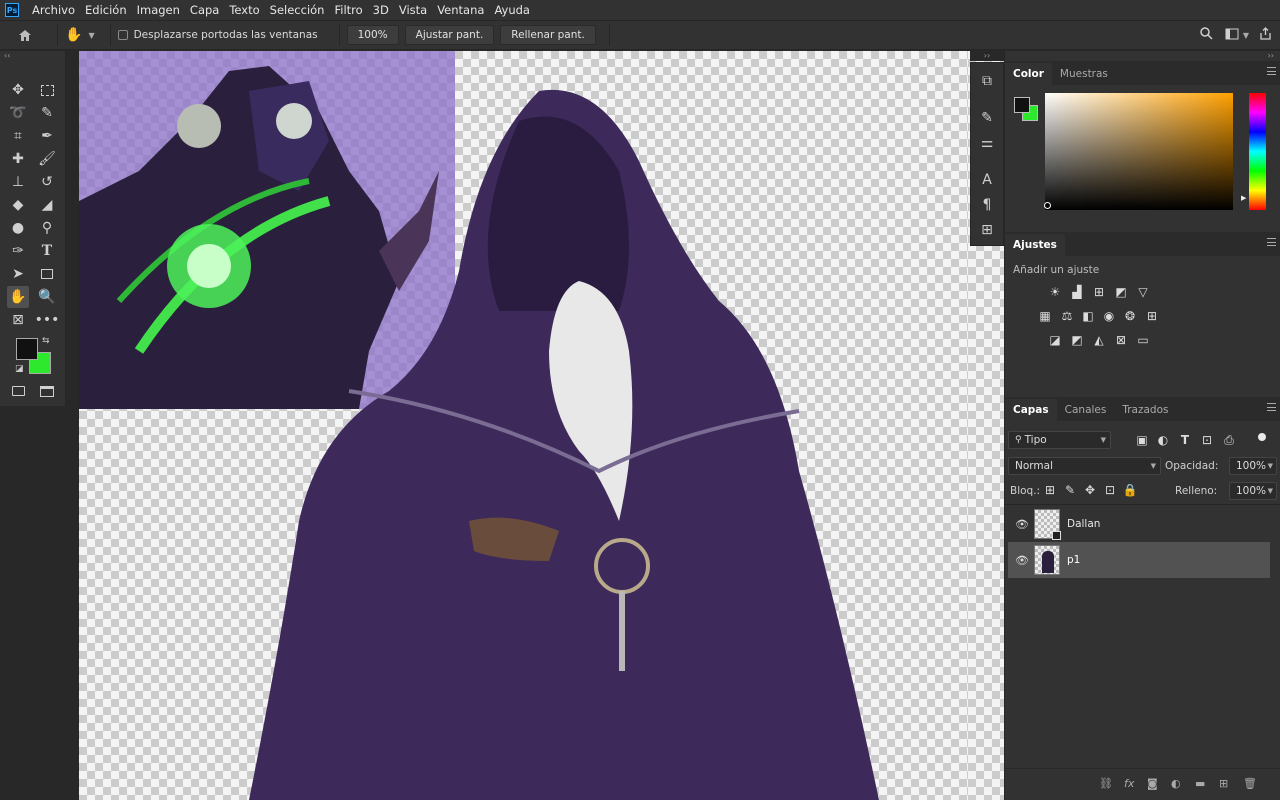 Image resolution: width=1280 pixels, height=800 pixels. Describe the element at coordinates (381, 10) in the screenshot. I see `menu-3d: 3D` at that location.